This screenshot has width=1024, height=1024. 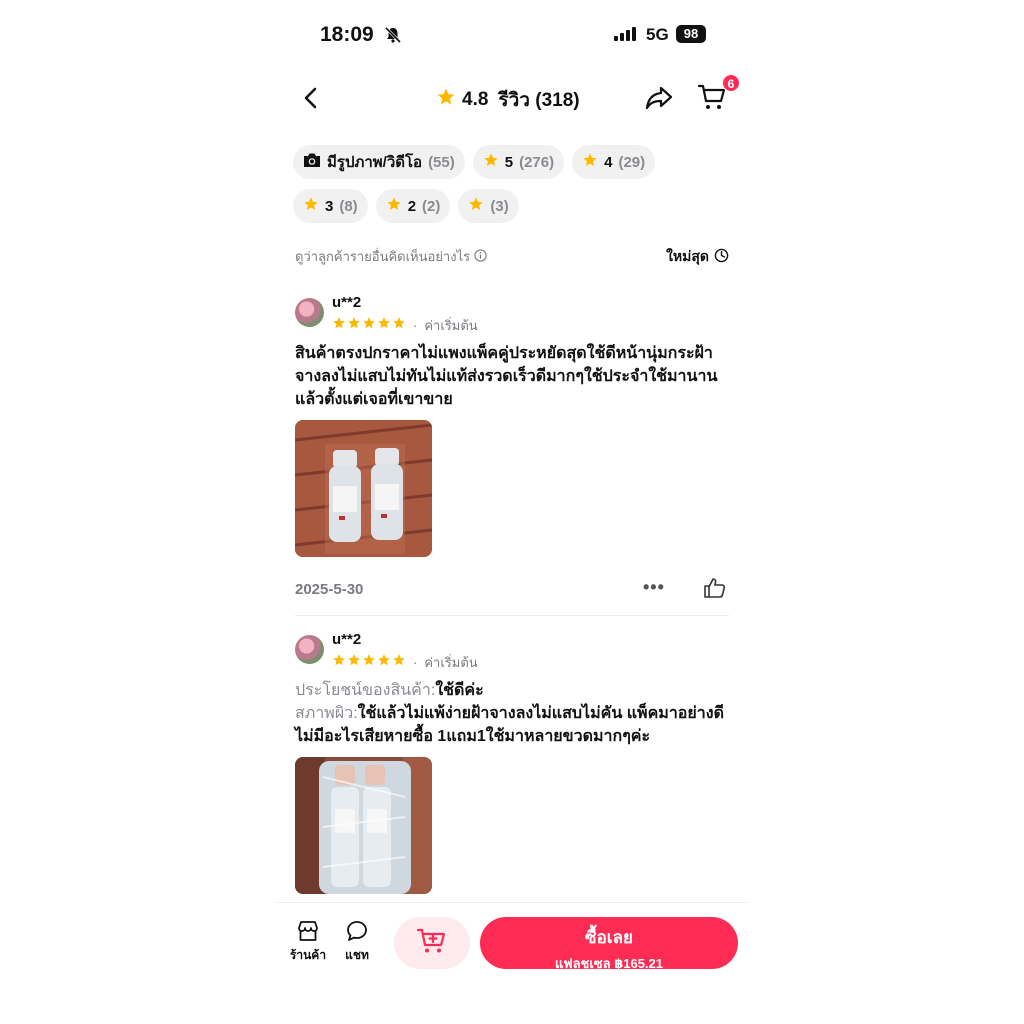 I want to click on thumbs-up-icon, so click(x=715, y=590).